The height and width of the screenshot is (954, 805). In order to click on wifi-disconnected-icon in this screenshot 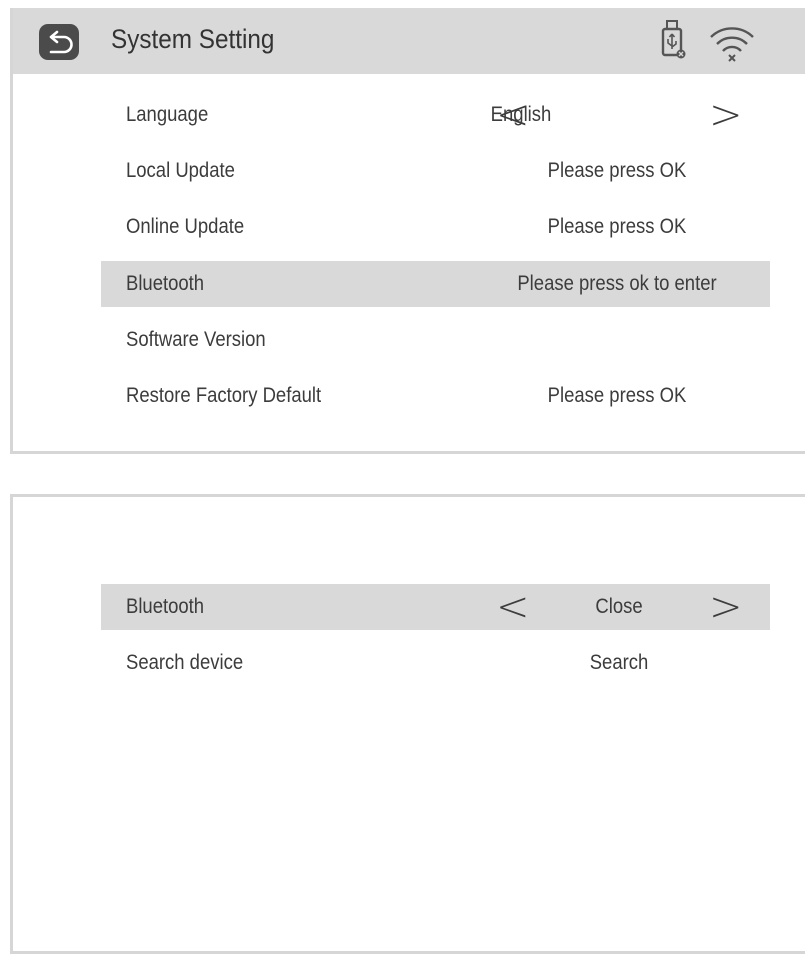, I will do `click(732, 45)`.